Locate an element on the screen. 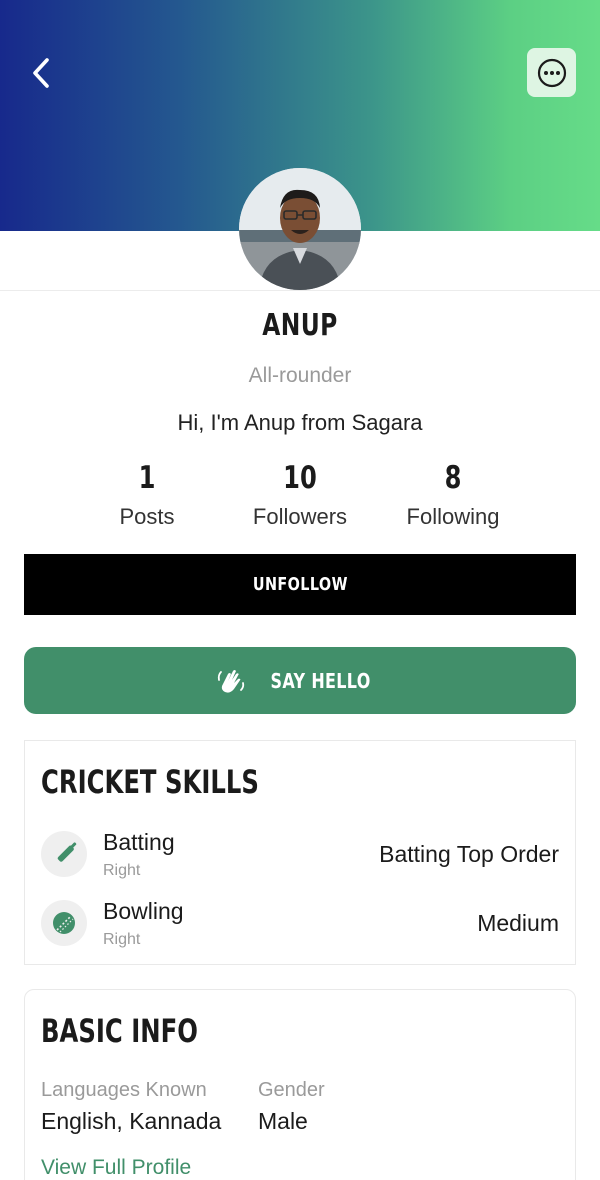 This screenshot has height=1180, width=600. stat-value: 8 is located at coordinates (453, 478).